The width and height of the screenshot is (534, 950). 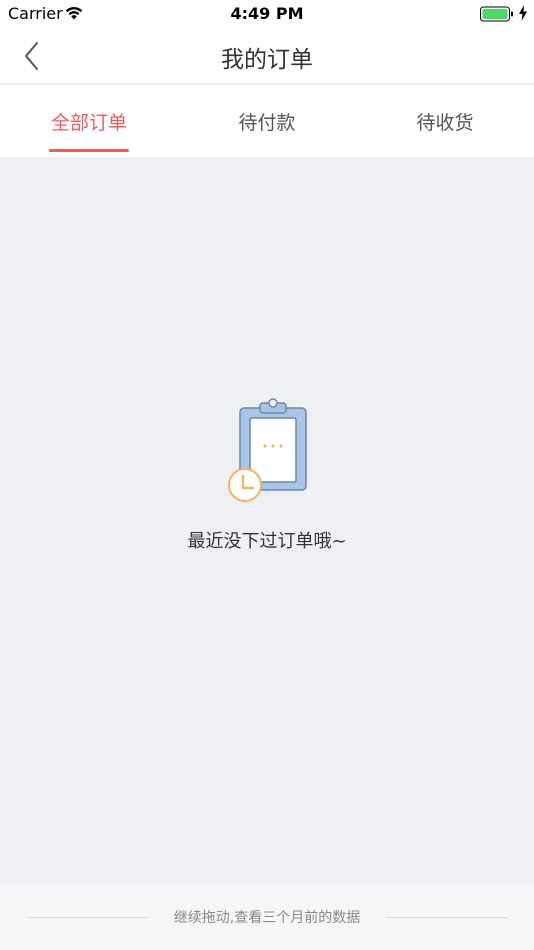 I want to click on tab-all-orders: 全部订单, so click(x=89, y=121).